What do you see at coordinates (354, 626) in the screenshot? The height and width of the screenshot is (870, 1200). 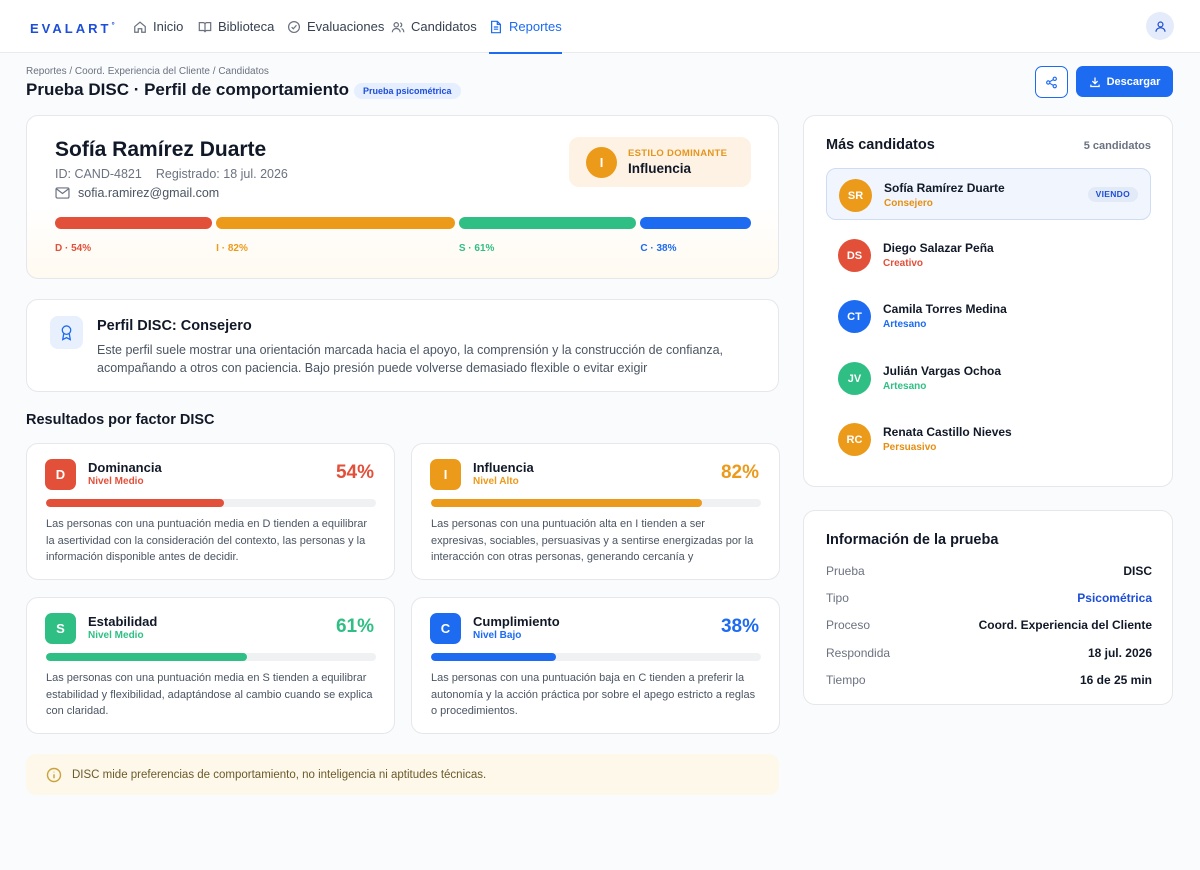 I see `factor-percent: 61%` at bounding box center [354, 626].